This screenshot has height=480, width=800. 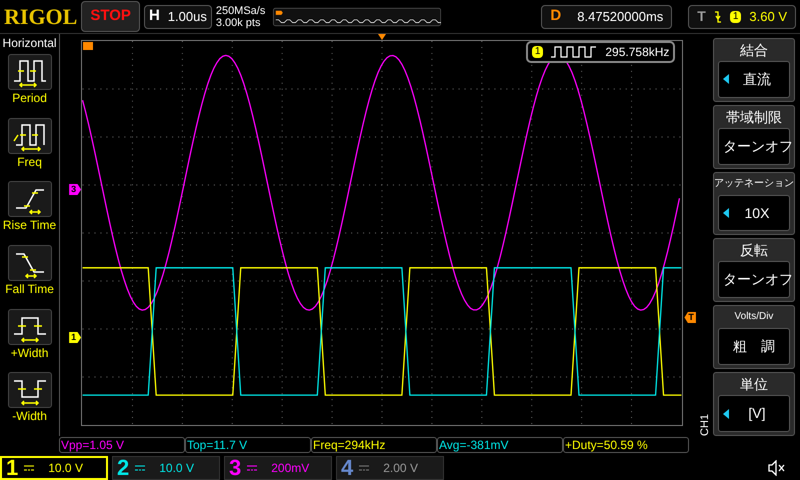 I want to click on softkey-title: Volts/Div, so click(x=754, y=317).